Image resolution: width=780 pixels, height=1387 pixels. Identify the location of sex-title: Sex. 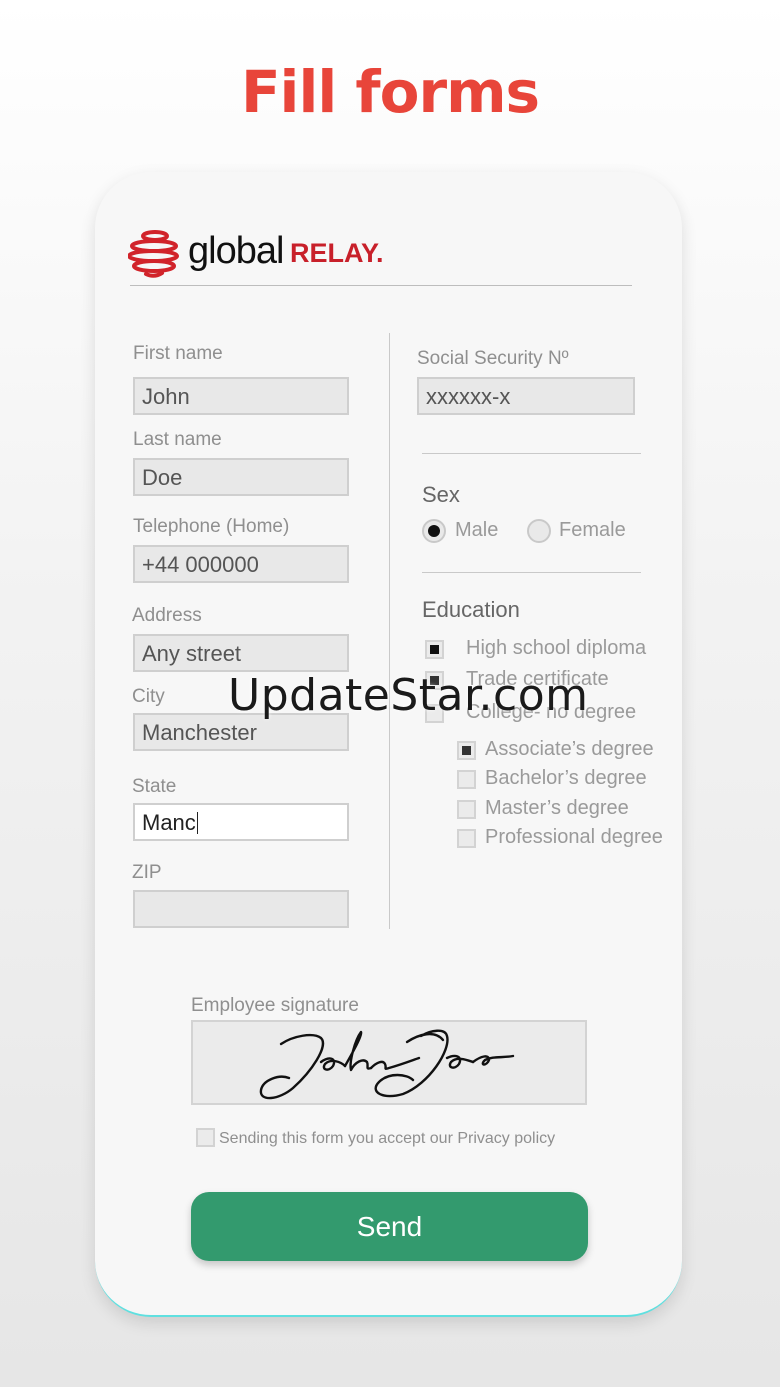
(441, 494).